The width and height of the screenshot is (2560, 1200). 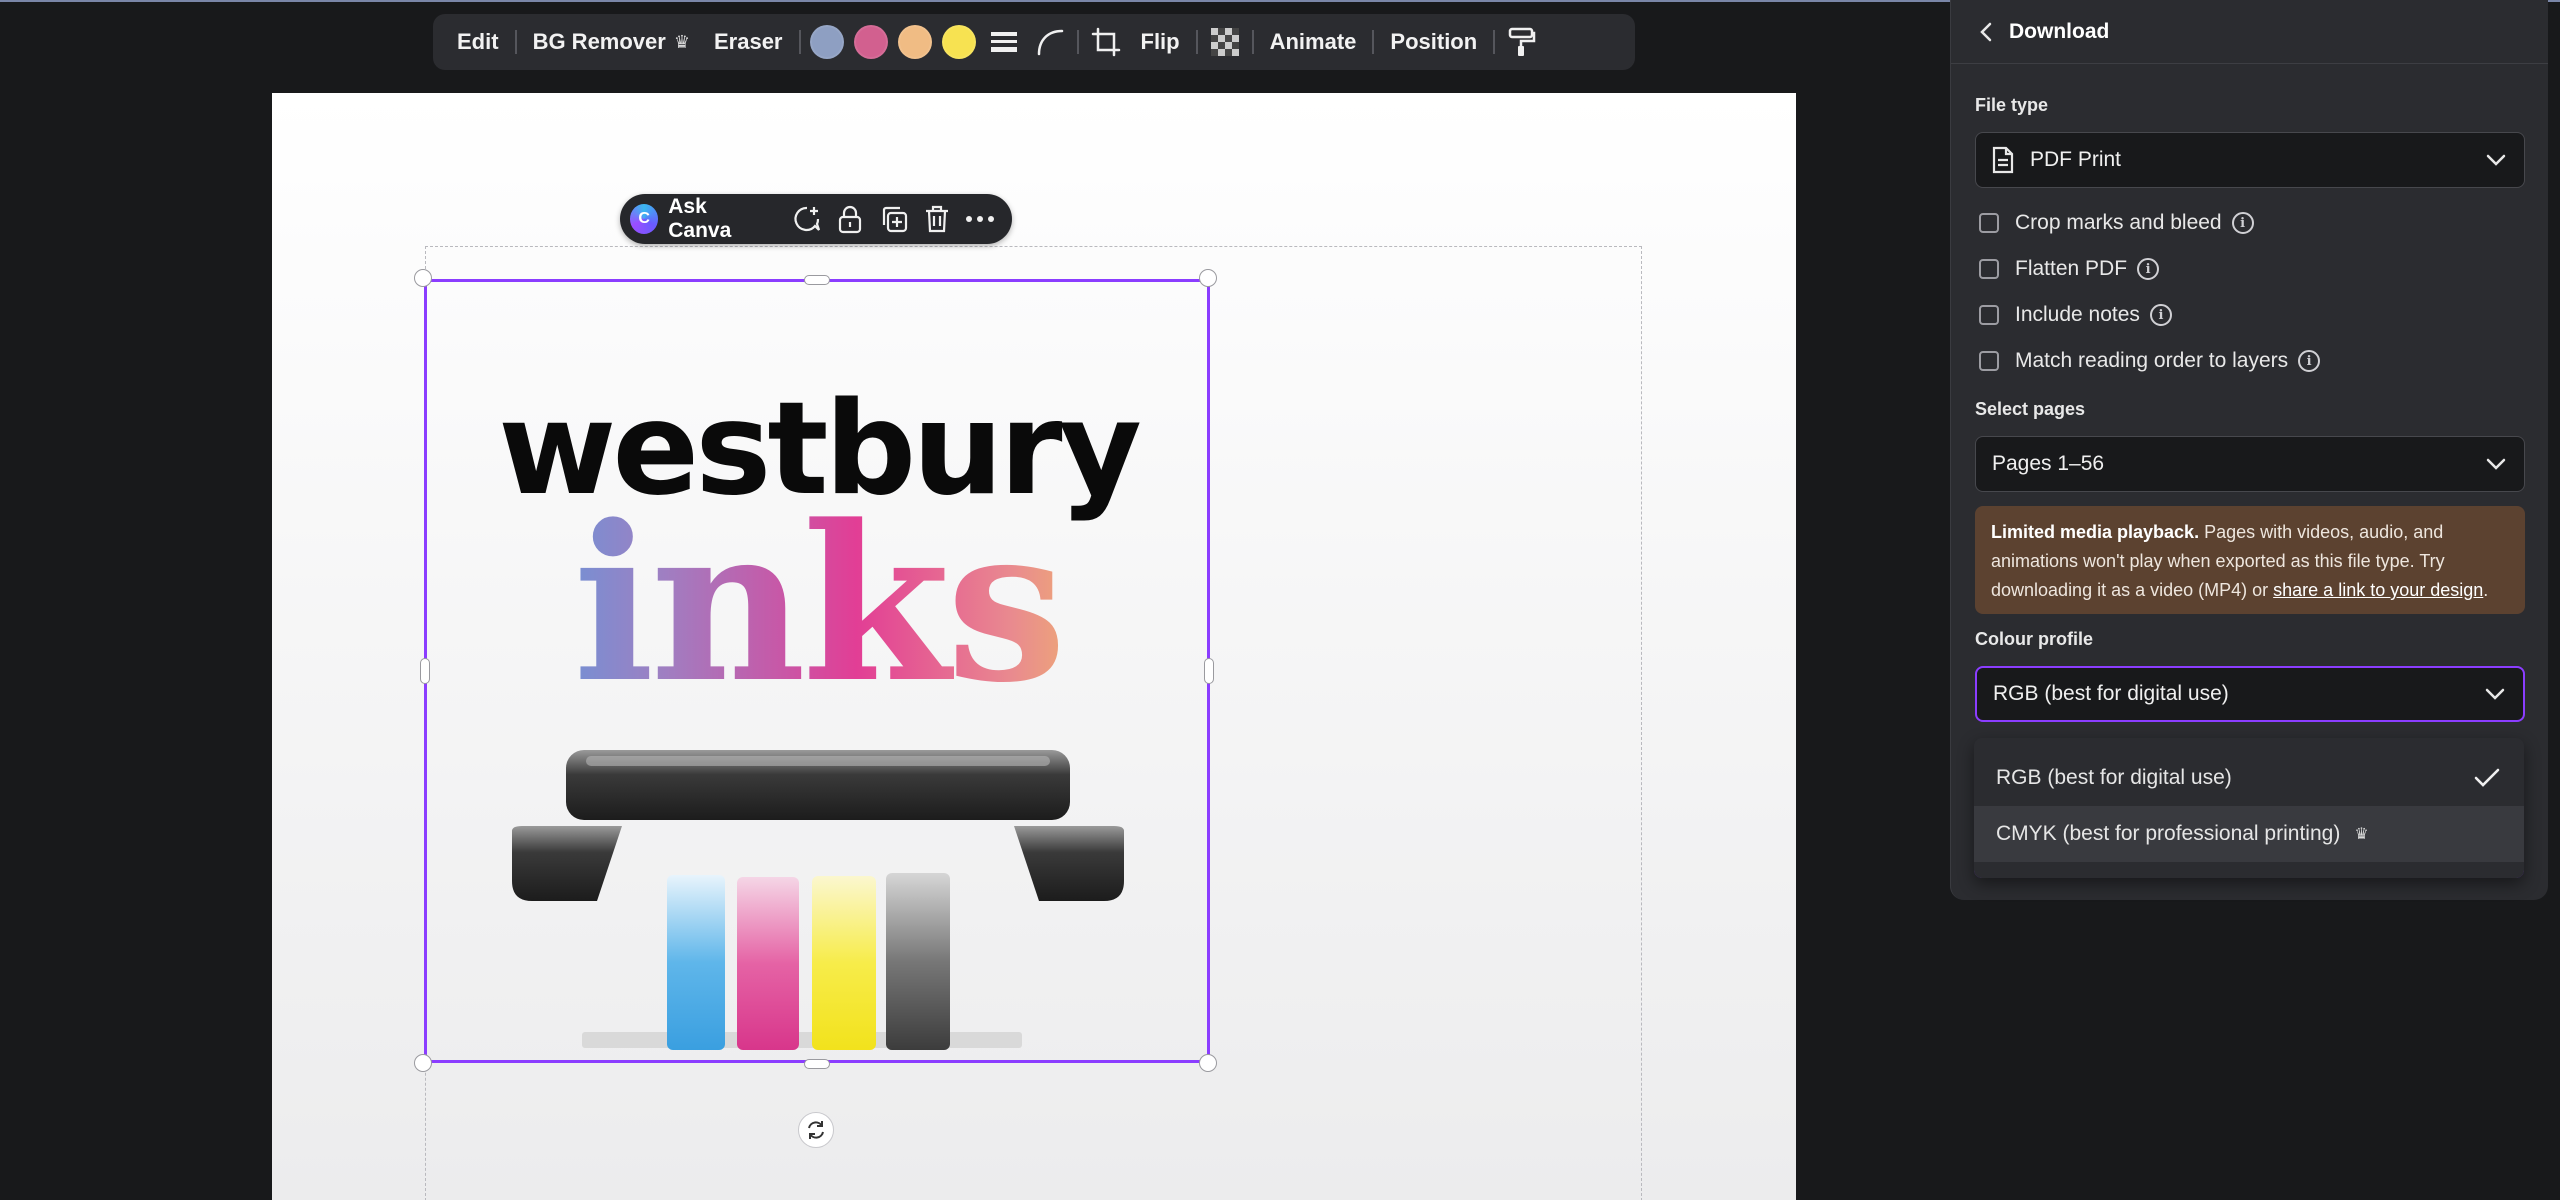 I want to click on paint-roller-icon, so click(x=1522, y=41).